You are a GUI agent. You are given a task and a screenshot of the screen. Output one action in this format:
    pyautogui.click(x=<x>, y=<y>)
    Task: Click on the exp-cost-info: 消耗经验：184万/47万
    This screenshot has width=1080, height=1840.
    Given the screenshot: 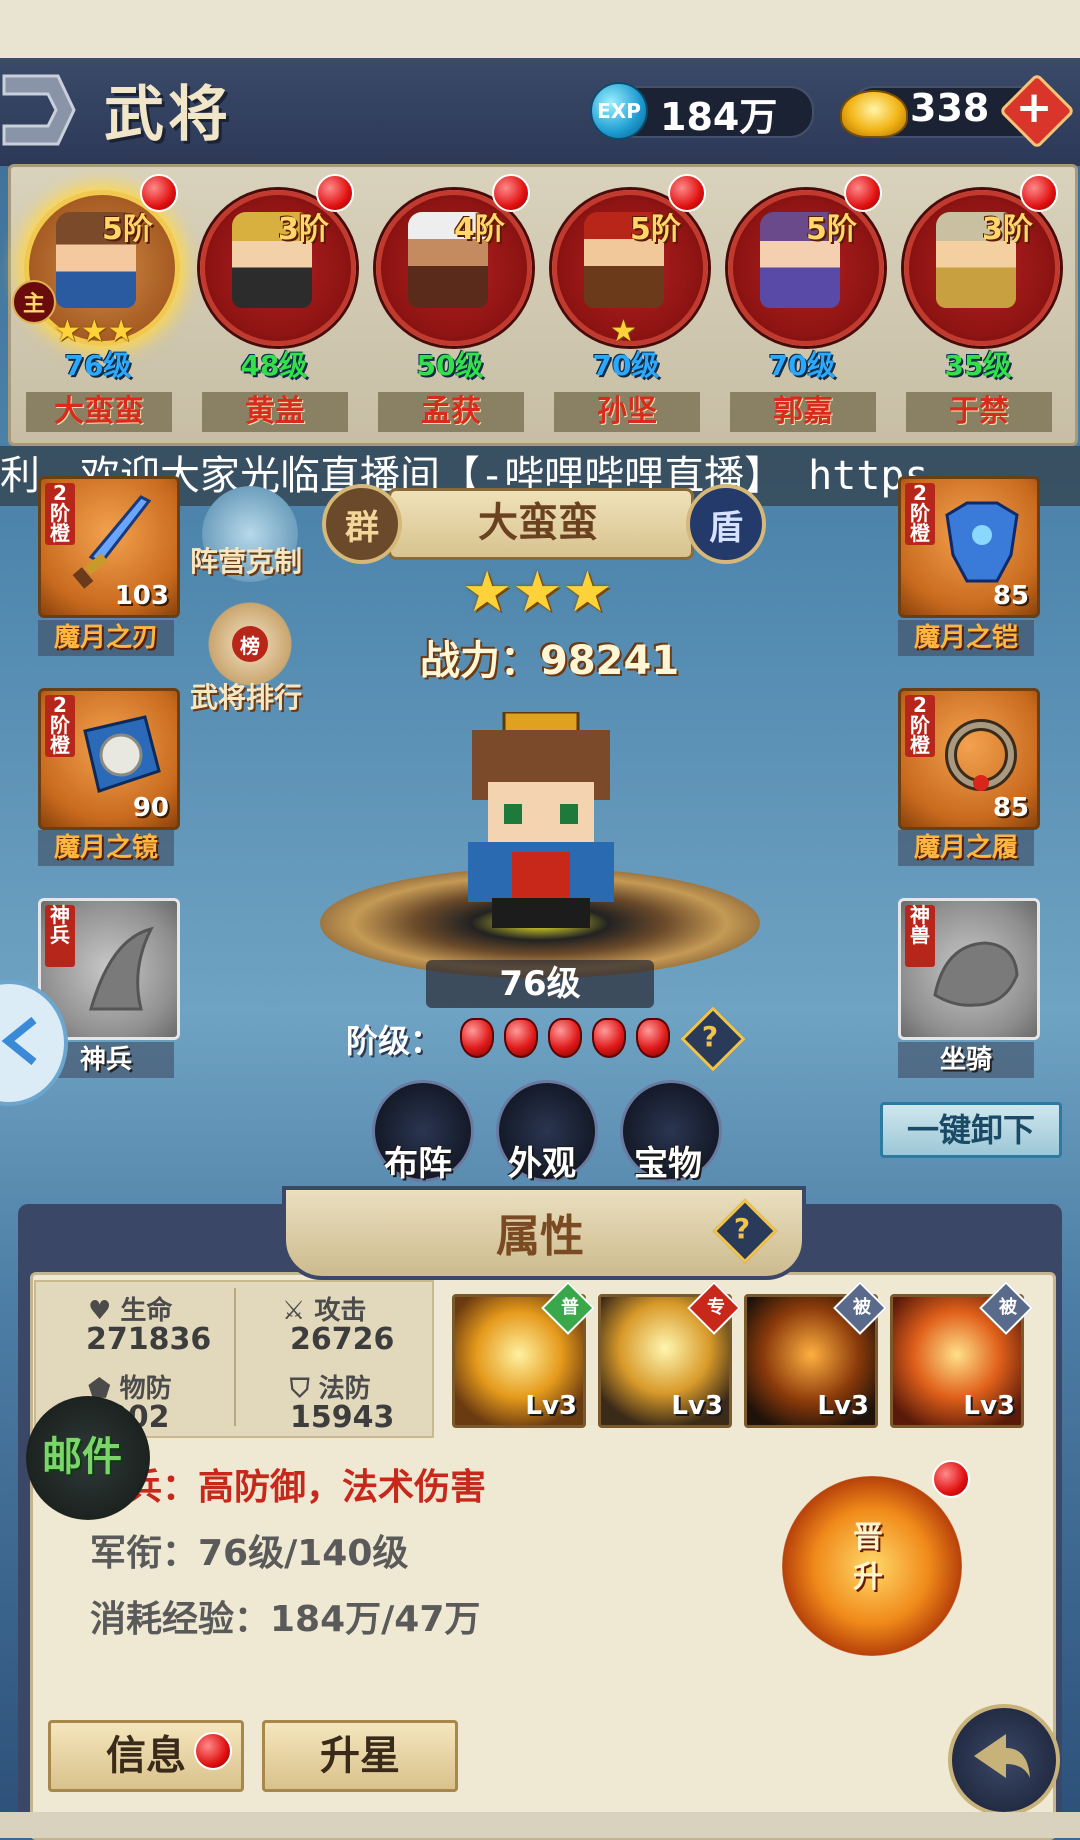 What is the action you would take?
    pyautogui.click(x=285, y=1619)
    